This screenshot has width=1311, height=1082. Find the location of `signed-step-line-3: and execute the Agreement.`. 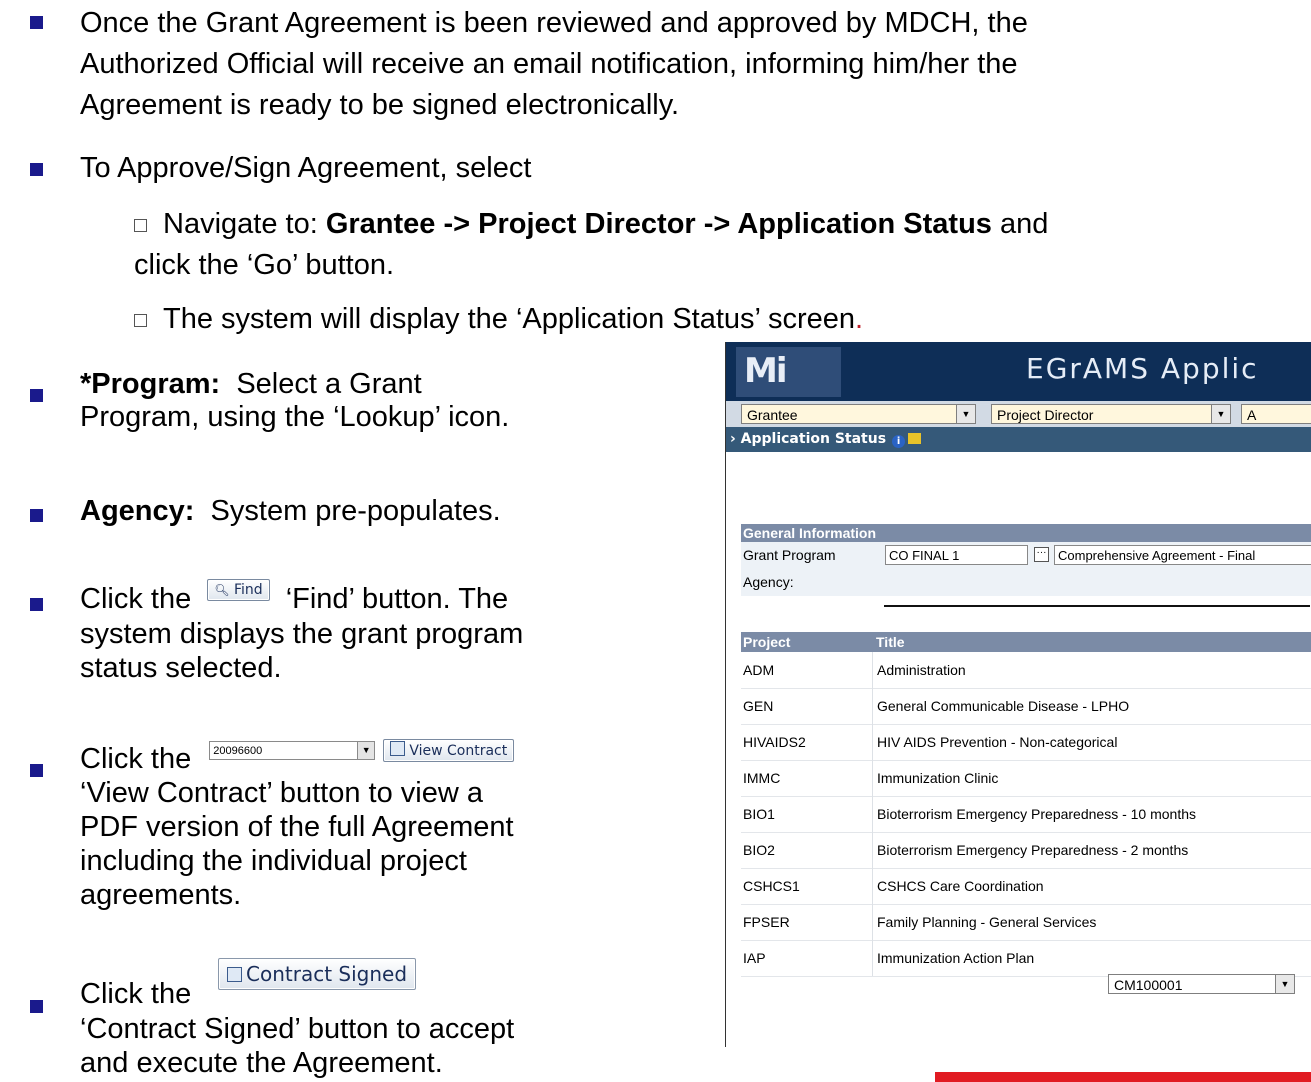

signed-step-line-3: and execute the Agreement. is located at coordinates (261, 1063).